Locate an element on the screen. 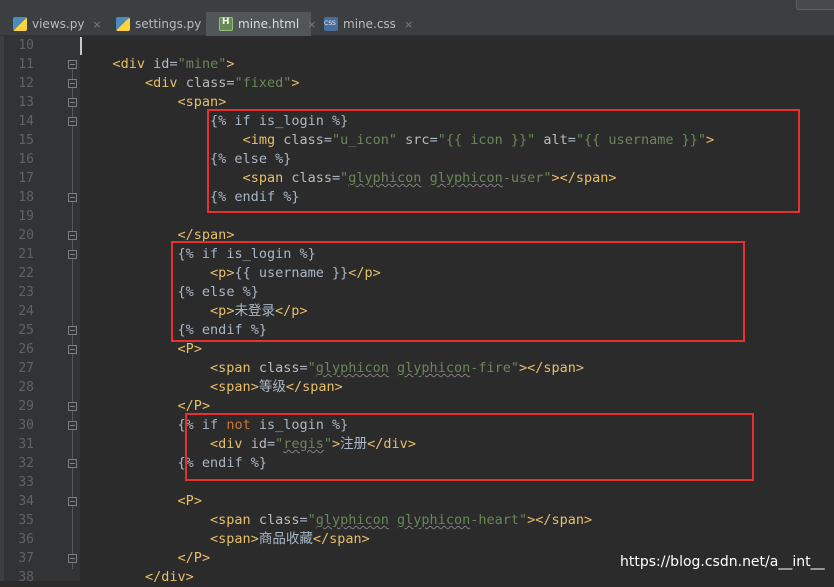 The width and height of the screenshot is (834, 587). watermark: https://blog.csdn.net/a__int__ is located at coordinates (722, 562).